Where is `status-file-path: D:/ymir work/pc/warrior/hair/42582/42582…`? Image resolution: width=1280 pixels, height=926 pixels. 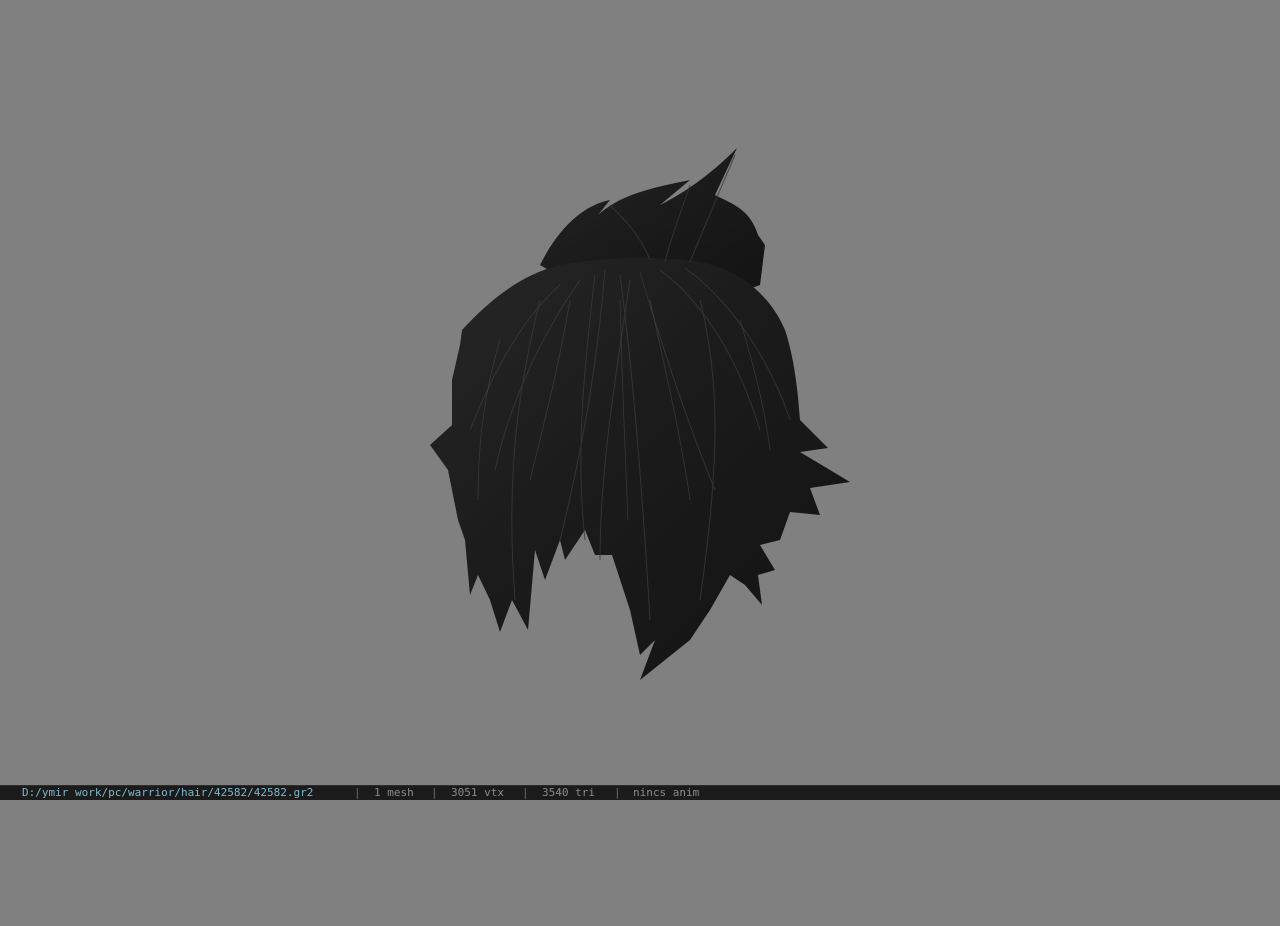
status-file-path: D:/ymir work/pc/warrior/hair/42582/42582… is located at coordinates (168, 792).